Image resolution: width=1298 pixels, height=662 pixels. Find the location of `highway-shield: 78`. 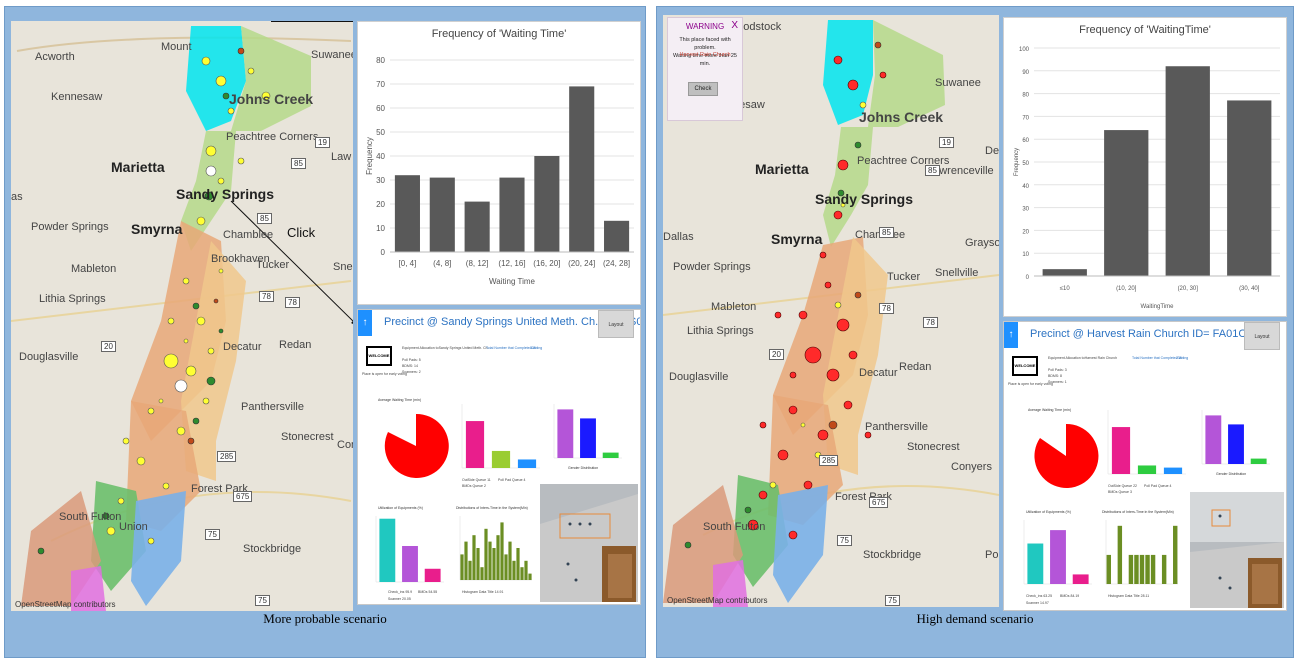

highway-shield: 78 is located at coordinates (930, 322).